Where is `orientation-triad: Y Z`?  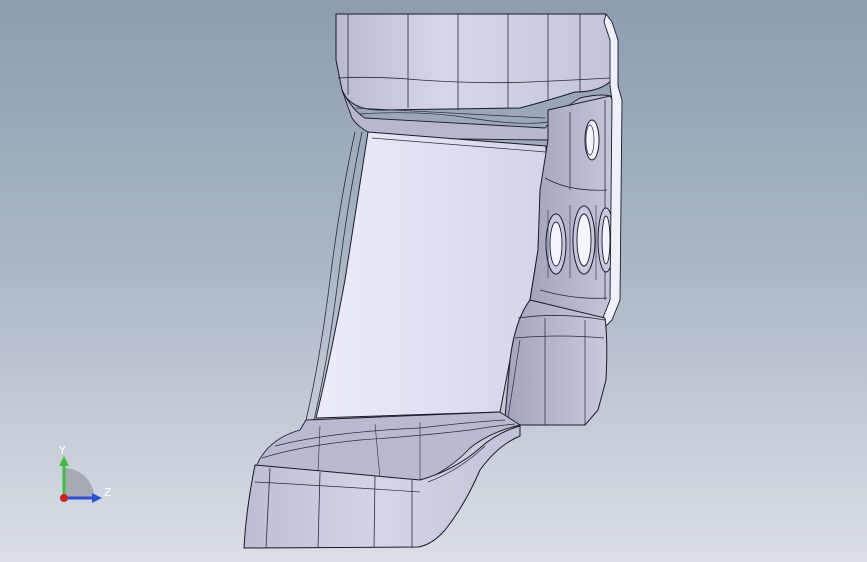 orientation-triad: Y Z is located at coordinates (85, 473).